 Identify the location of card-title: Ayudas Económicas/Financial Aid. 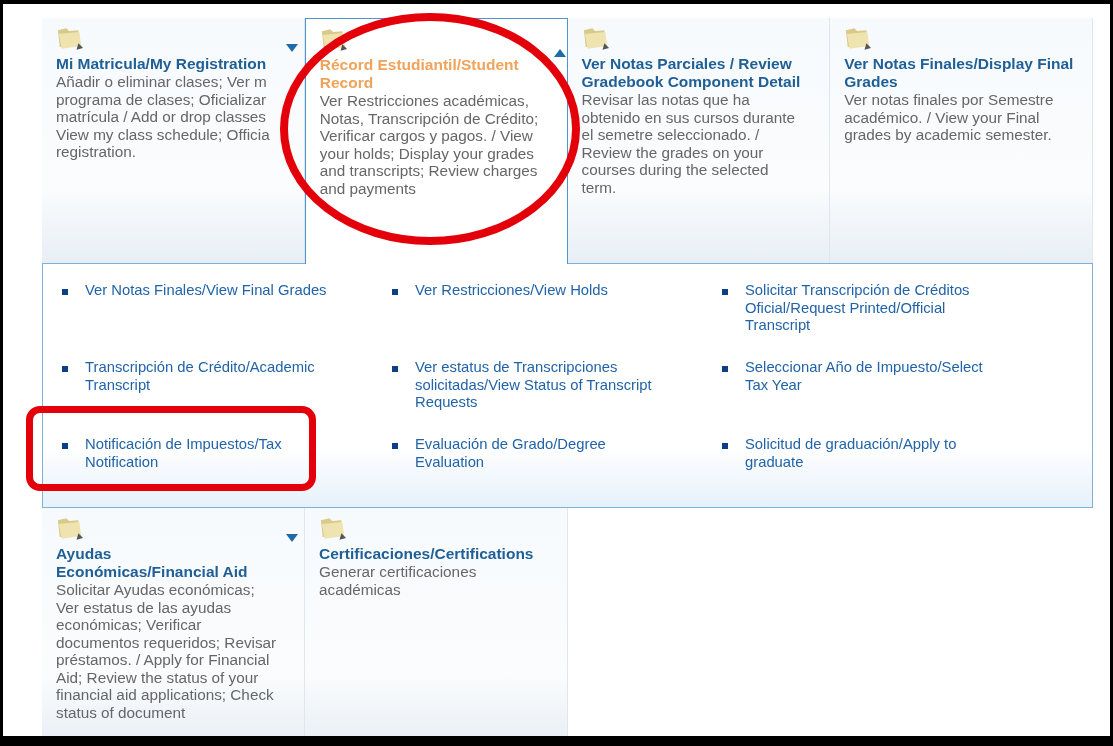
(162, 563).